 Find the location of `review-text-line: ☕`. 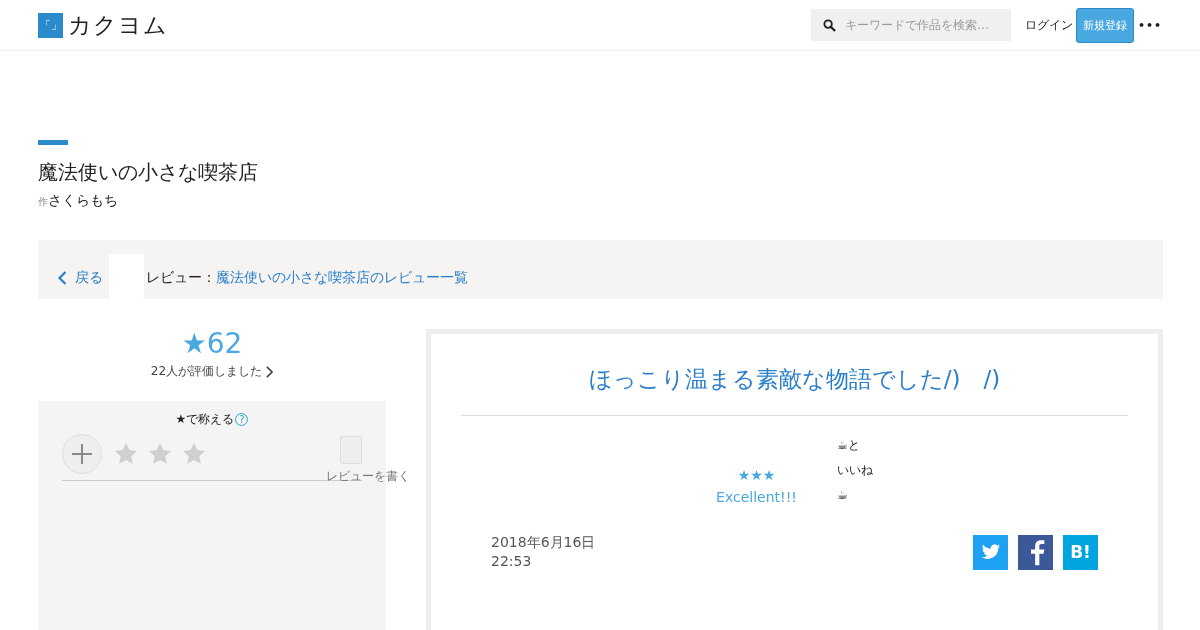

review-text-line: ☕ is located at coordinates (842, 495).